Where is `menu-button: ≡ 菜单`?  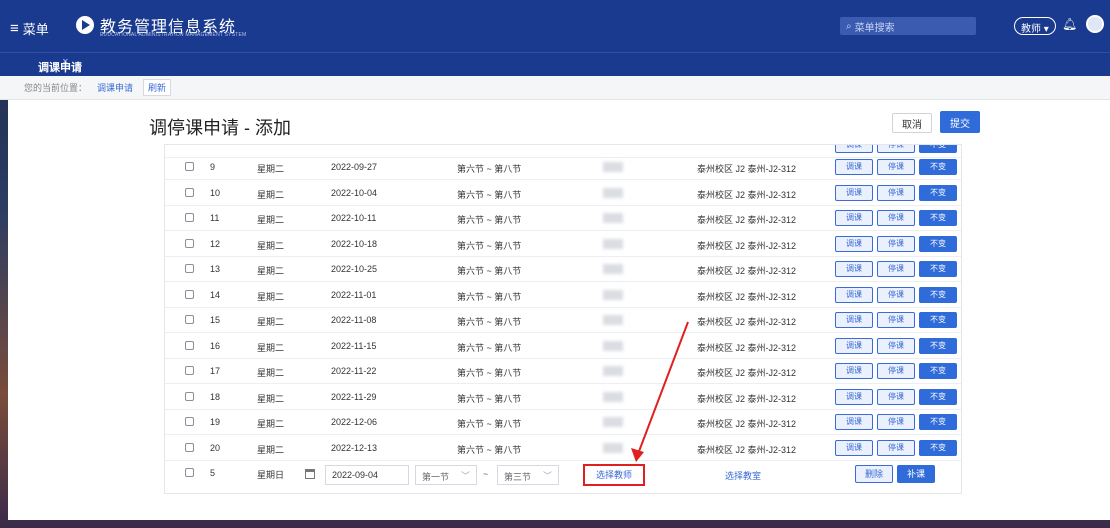 menu-button: ≡ 菜单 is located at coordinates (29, 28).